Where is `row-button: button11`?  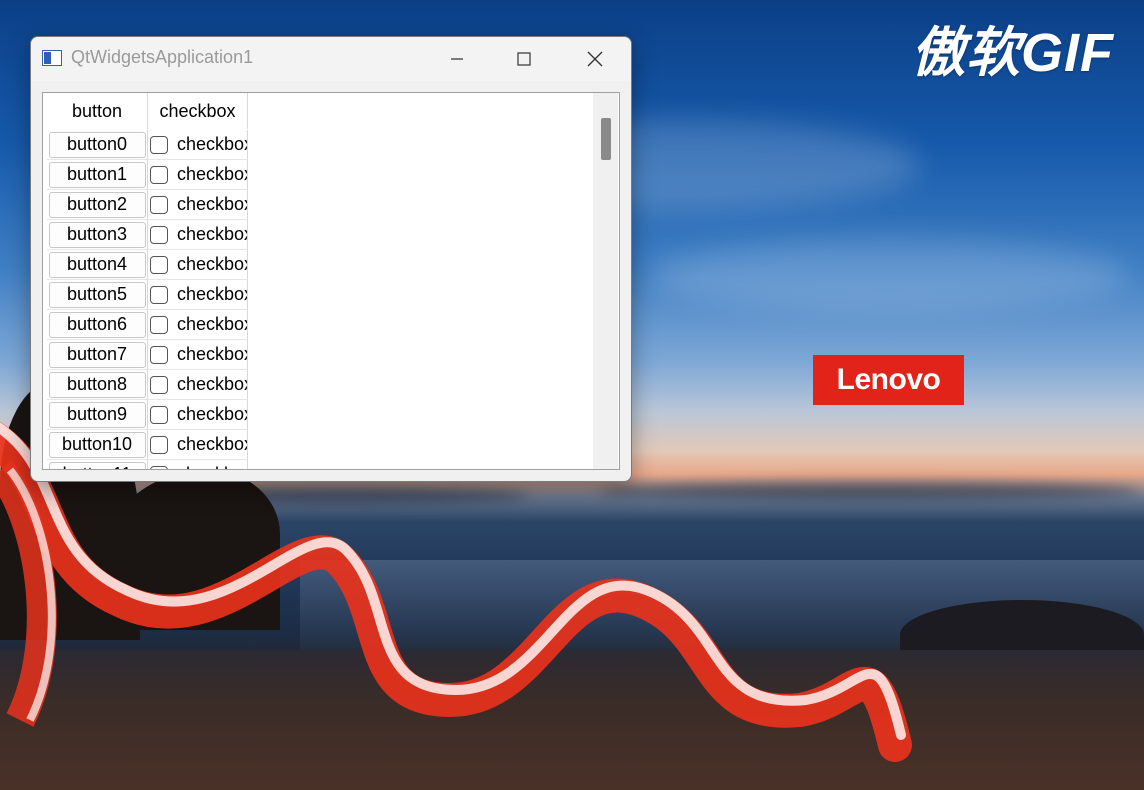 row-button: button11 is located at coordinates (97, 465).